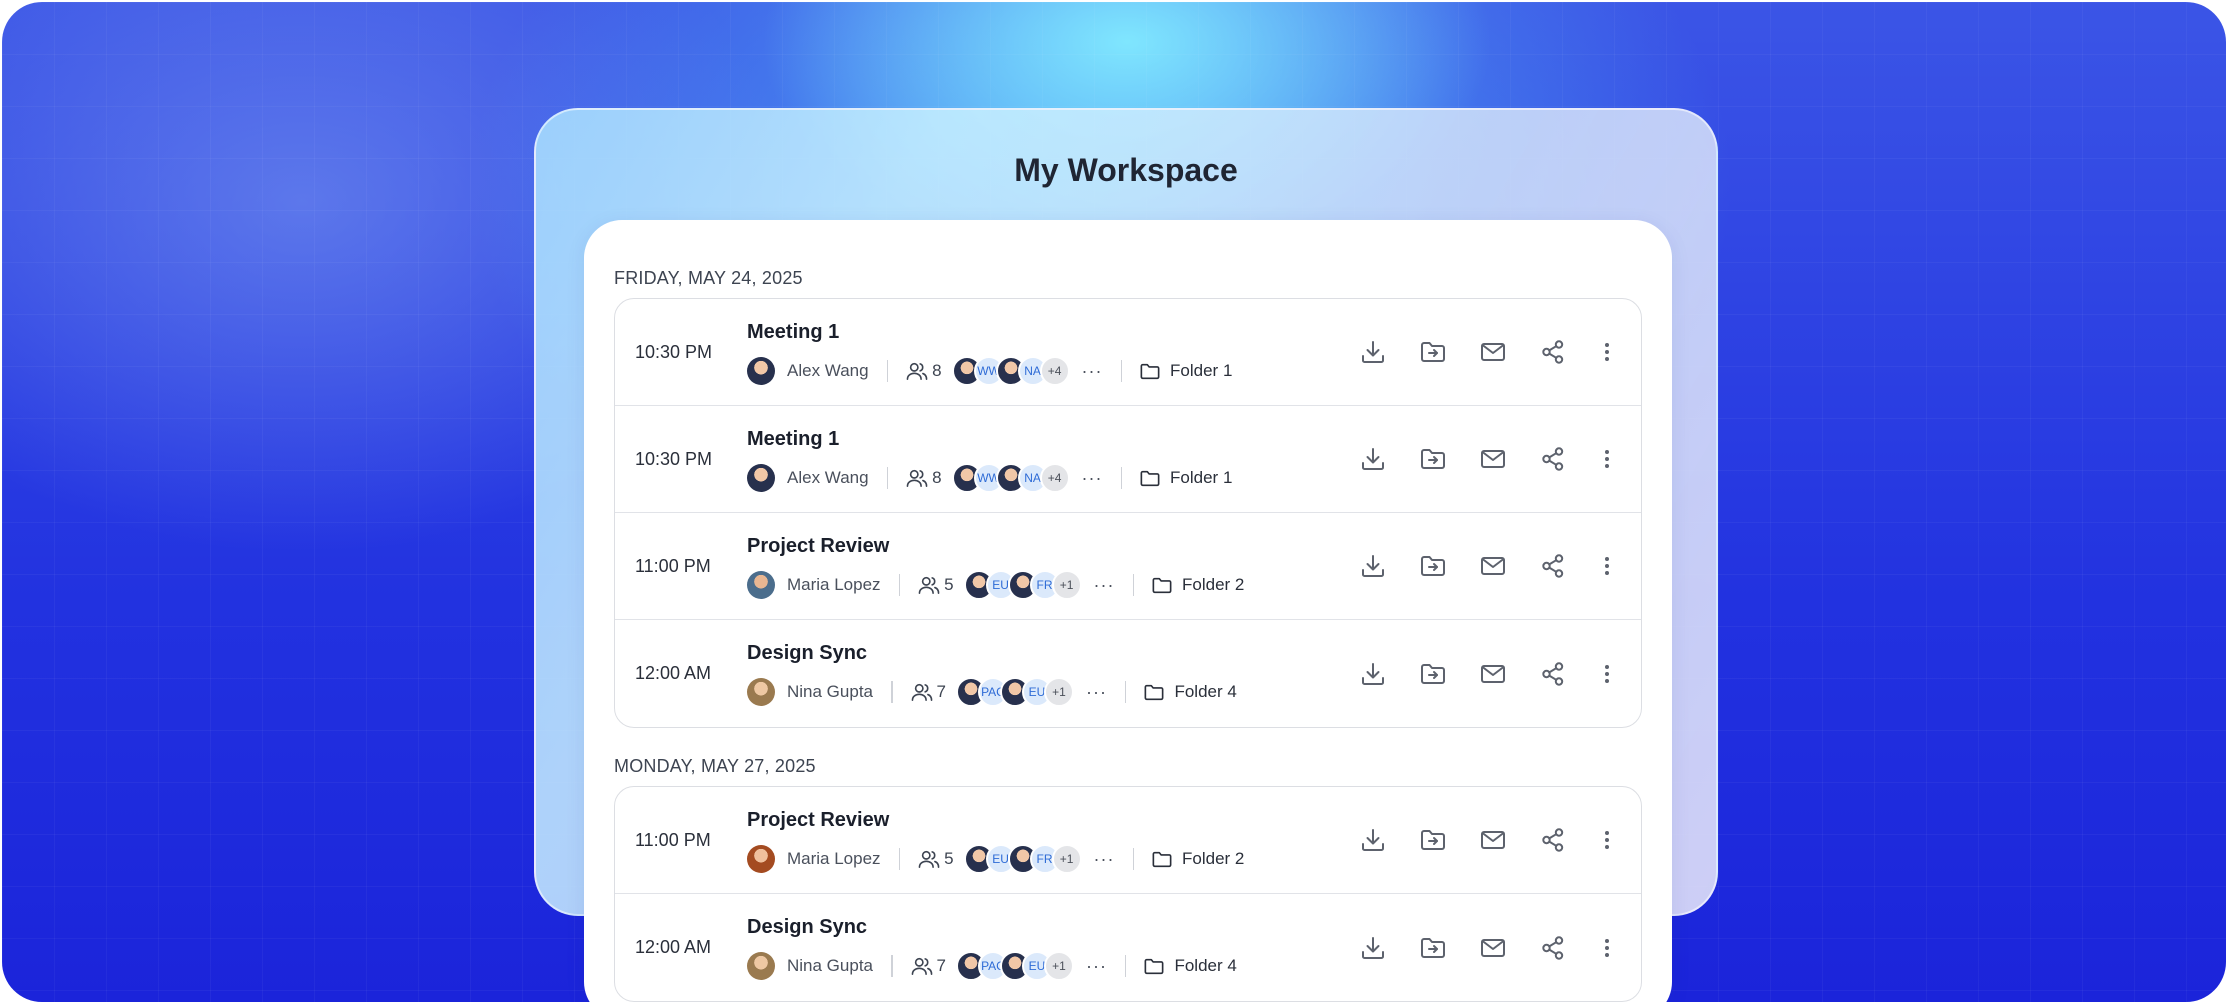 Image resolution: width=2228 pixels, height=1002 pixels. I want to click on move-to-folder-icon, so click(1433, 947).